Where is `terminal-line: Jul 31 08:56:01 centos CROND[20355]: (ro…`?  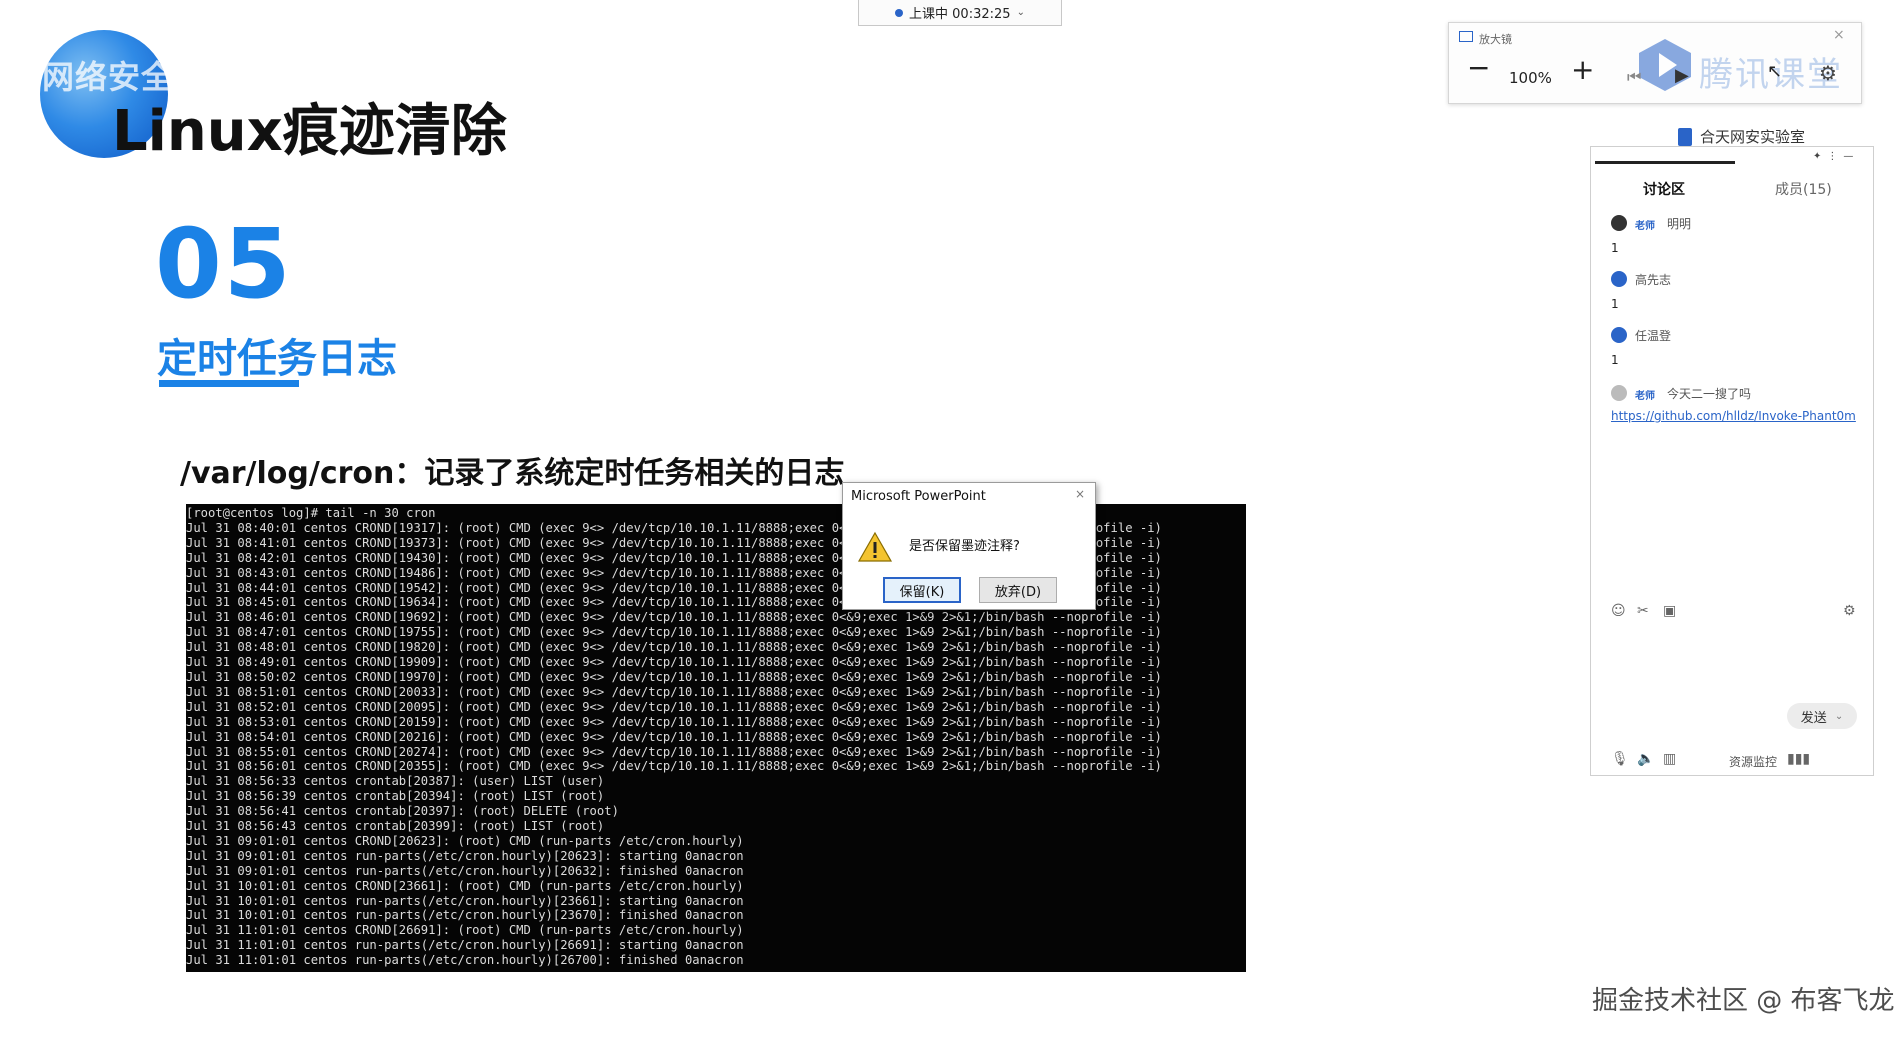 terminal-line: Jul 31 08:56:01 centos CROND[20355]: (ro… is located at coordinates (674, 766).